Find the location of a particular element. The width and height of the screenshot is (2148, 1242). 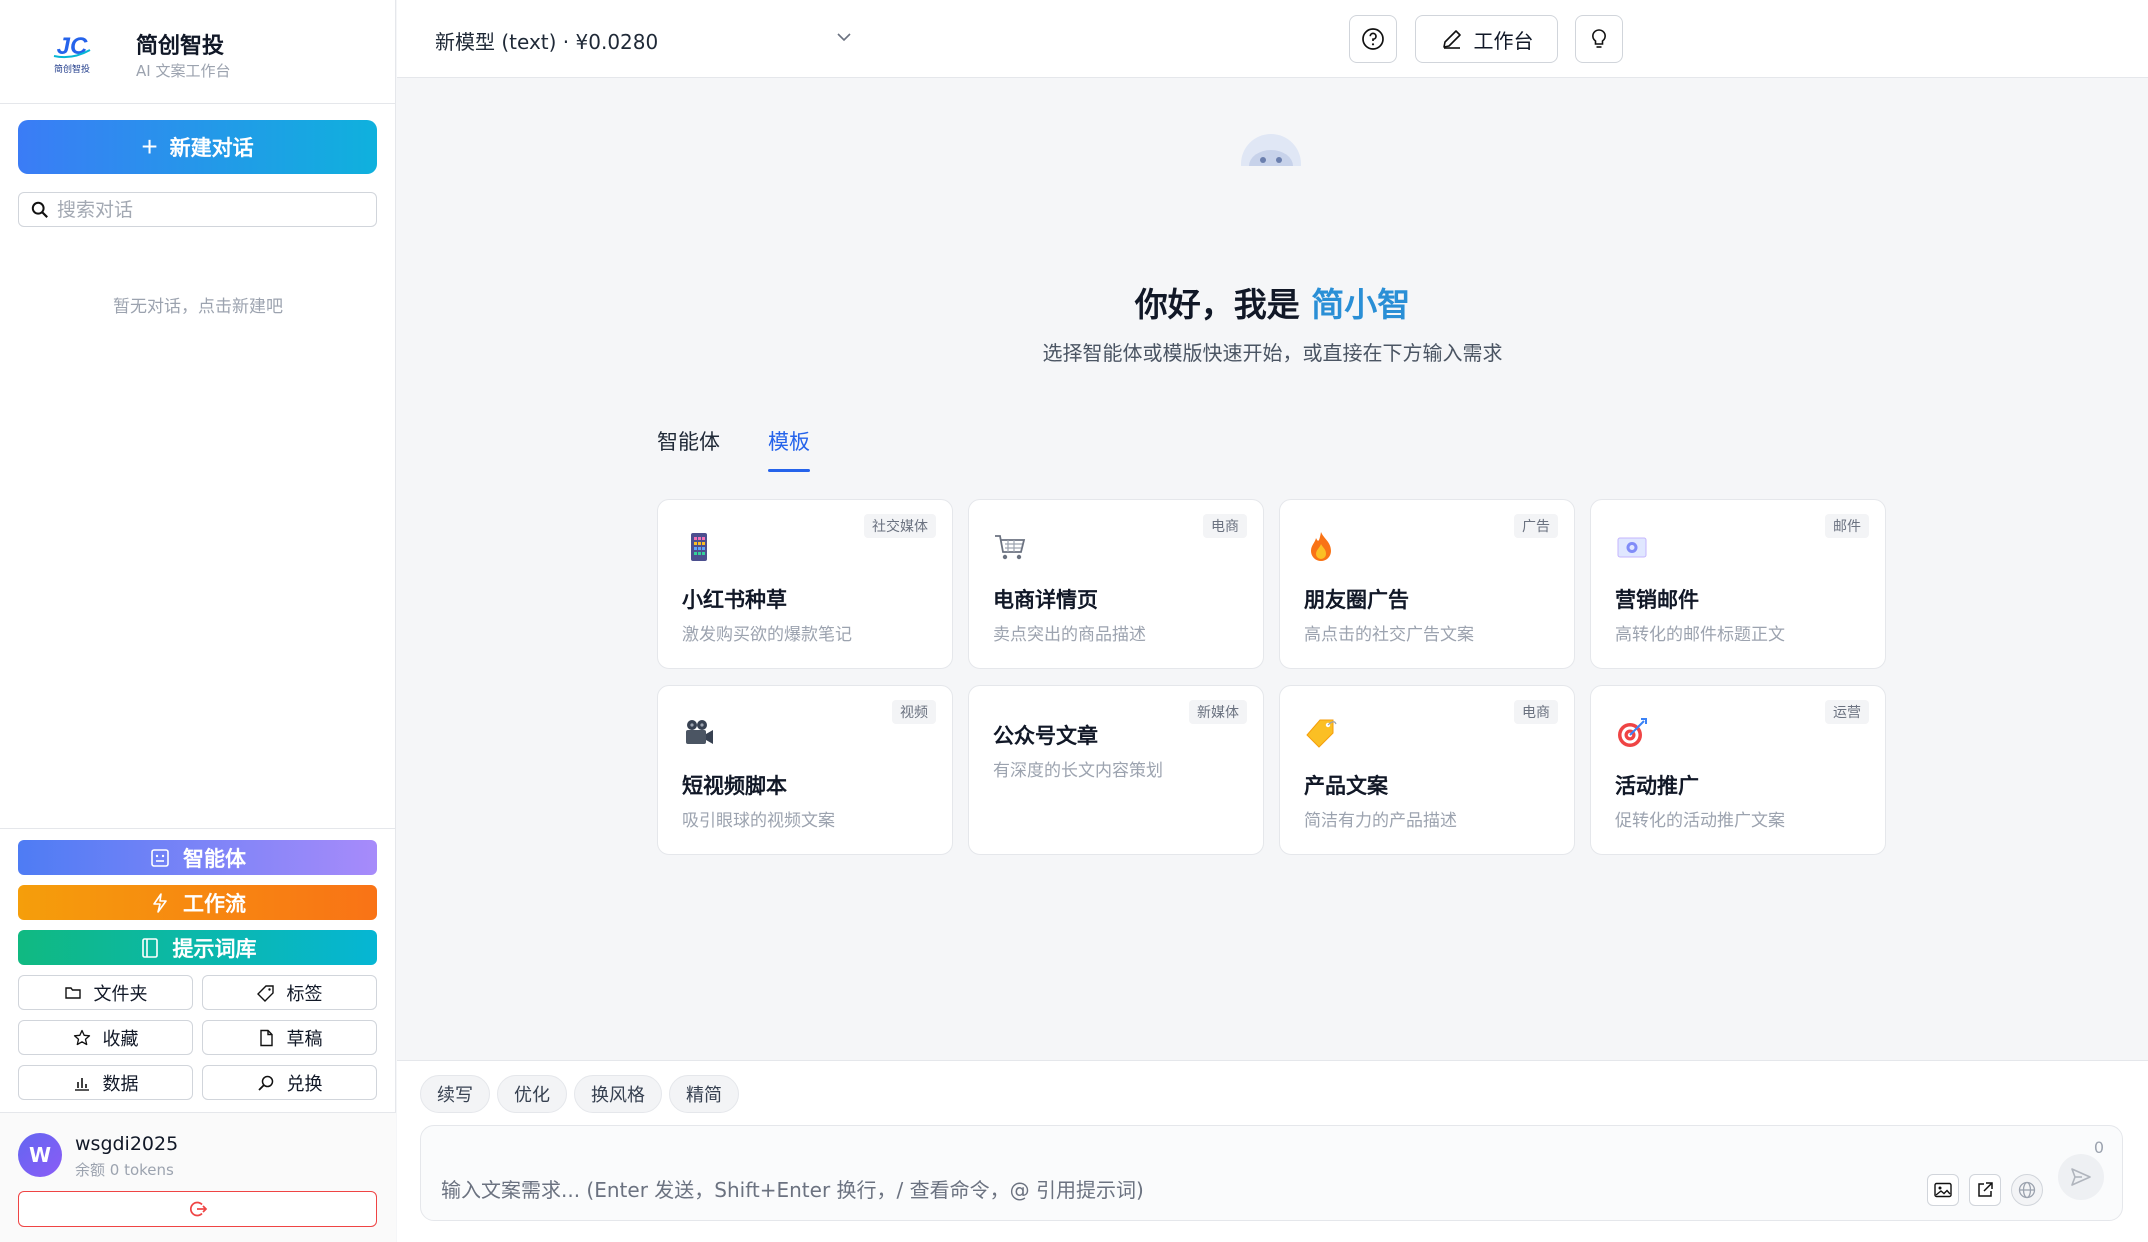

star-icon is located at coordinates (81, 1037).